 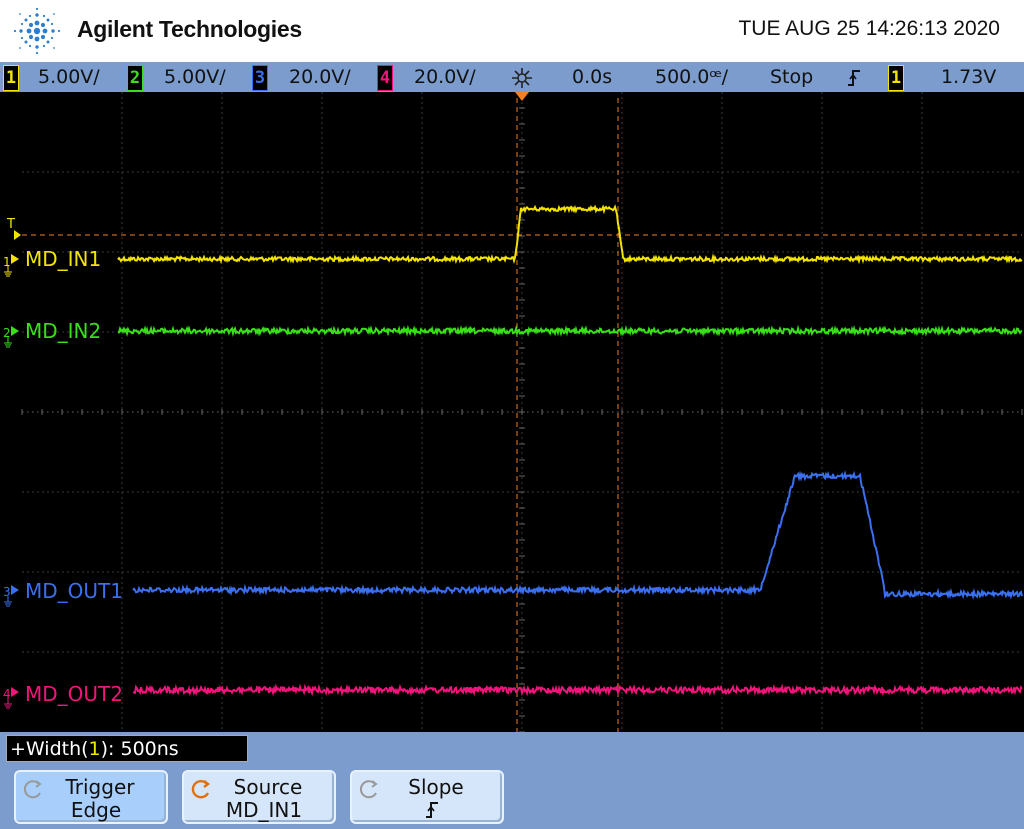 What do you see at coordinates (570, 331) in the screenshot?
I see `trace-md-in2` at bounding box center [570, 331].